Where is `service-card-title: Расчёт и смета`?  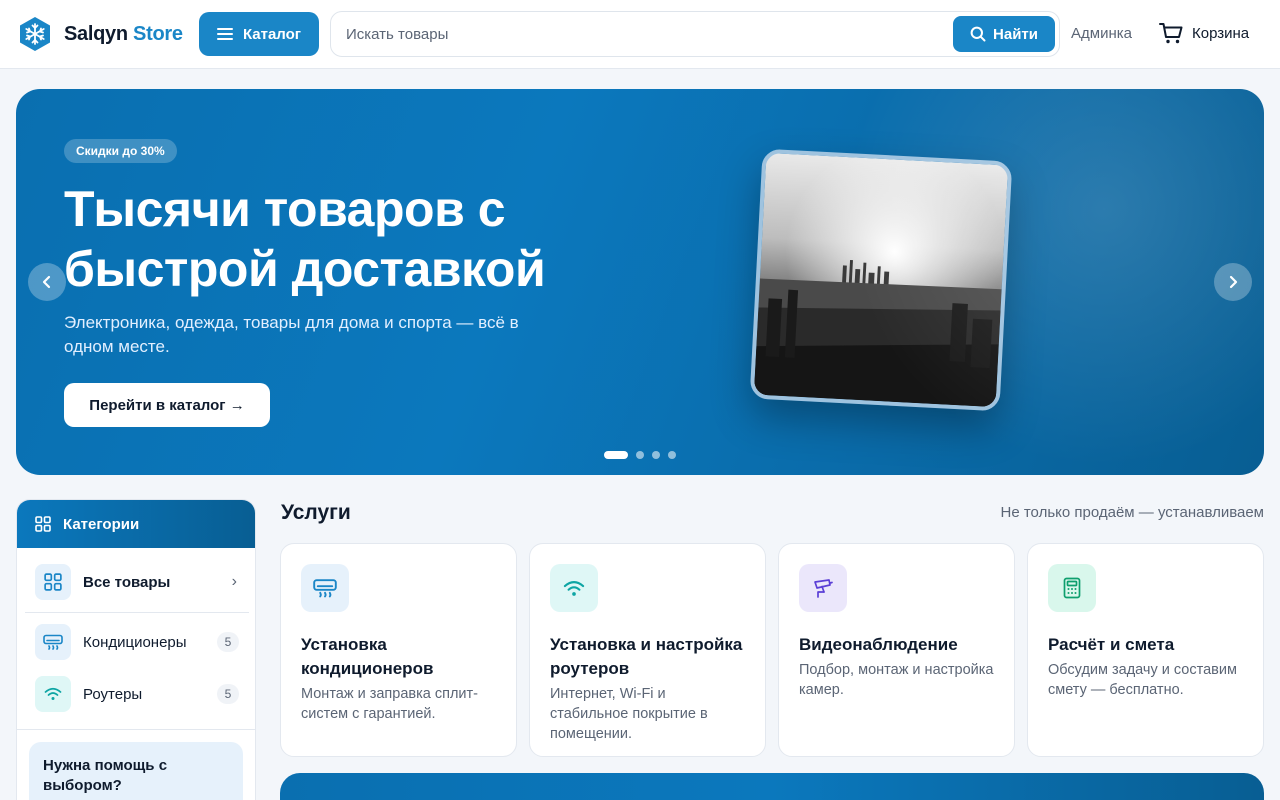
service-card-title: Расчёт и смета is located at coordinates (1111, 644).